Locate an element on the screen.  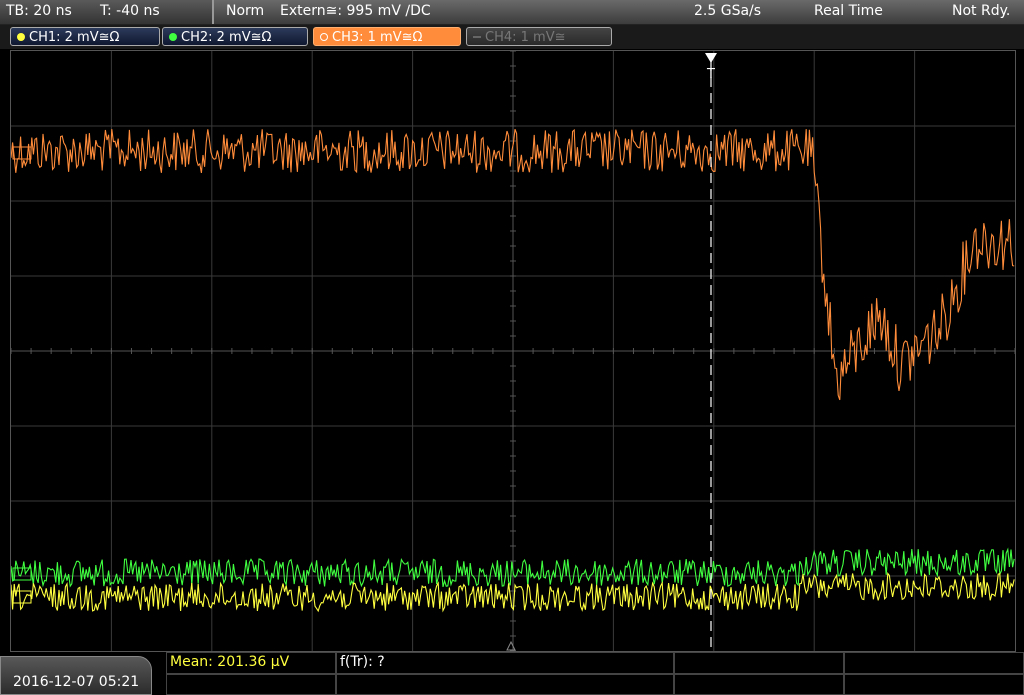
channel-3-indicator-icon is located at coordinates (324, 37).